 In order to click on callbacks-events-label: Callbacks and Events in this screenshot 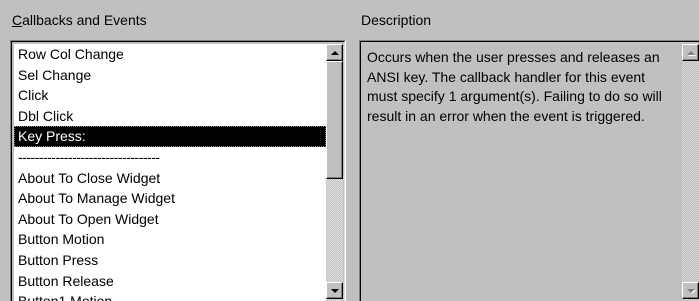, I will do `click(79, 20)`.